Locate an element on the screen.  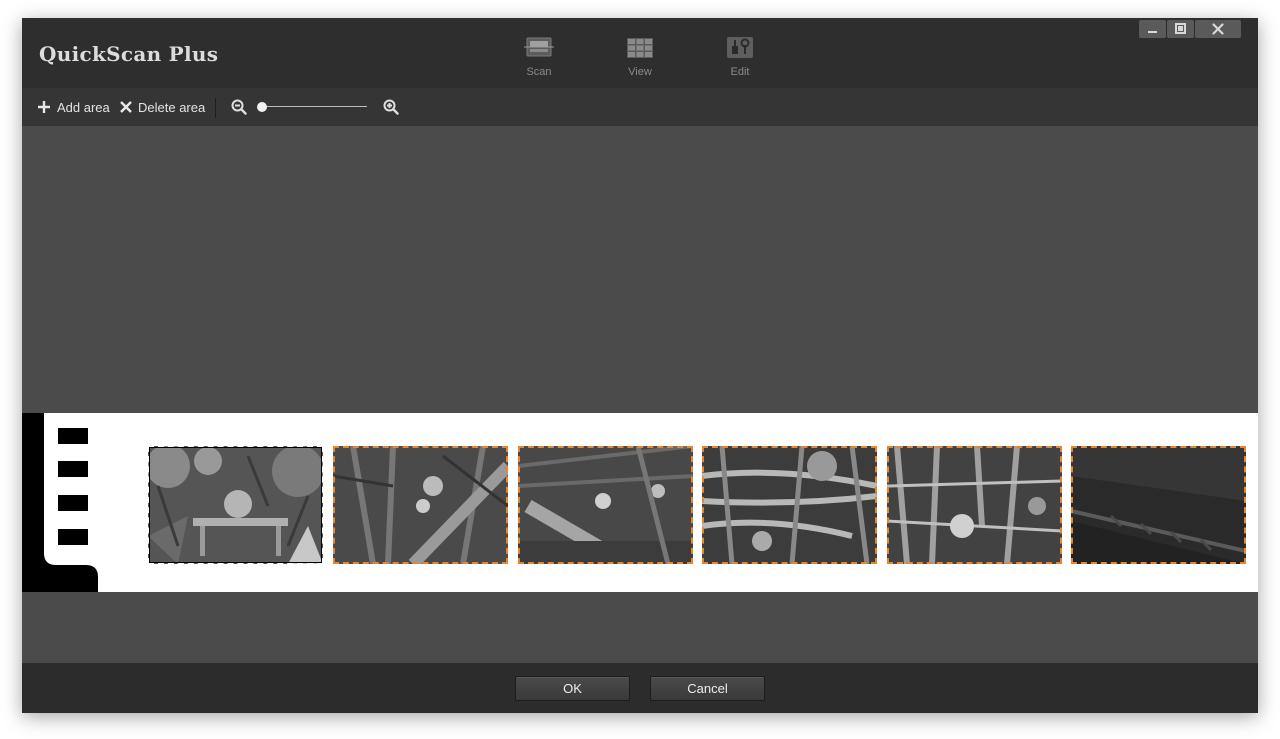
mode-scan-label: Scan is located at coordinates (539, 72).